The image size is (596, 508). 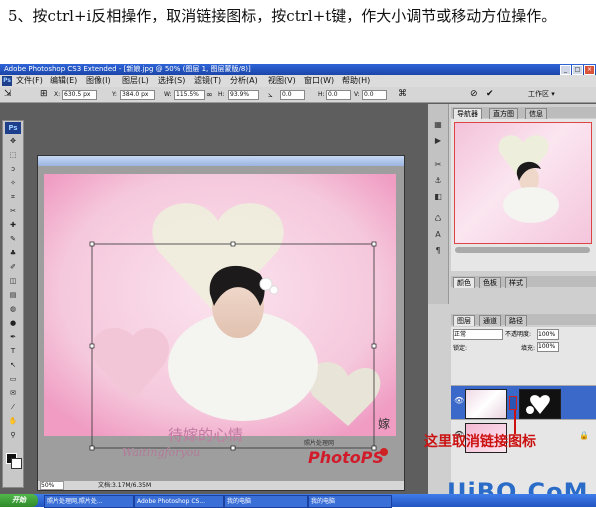 I want to click on eraser-tool-icon: ◫, so click(x=13, y=281).